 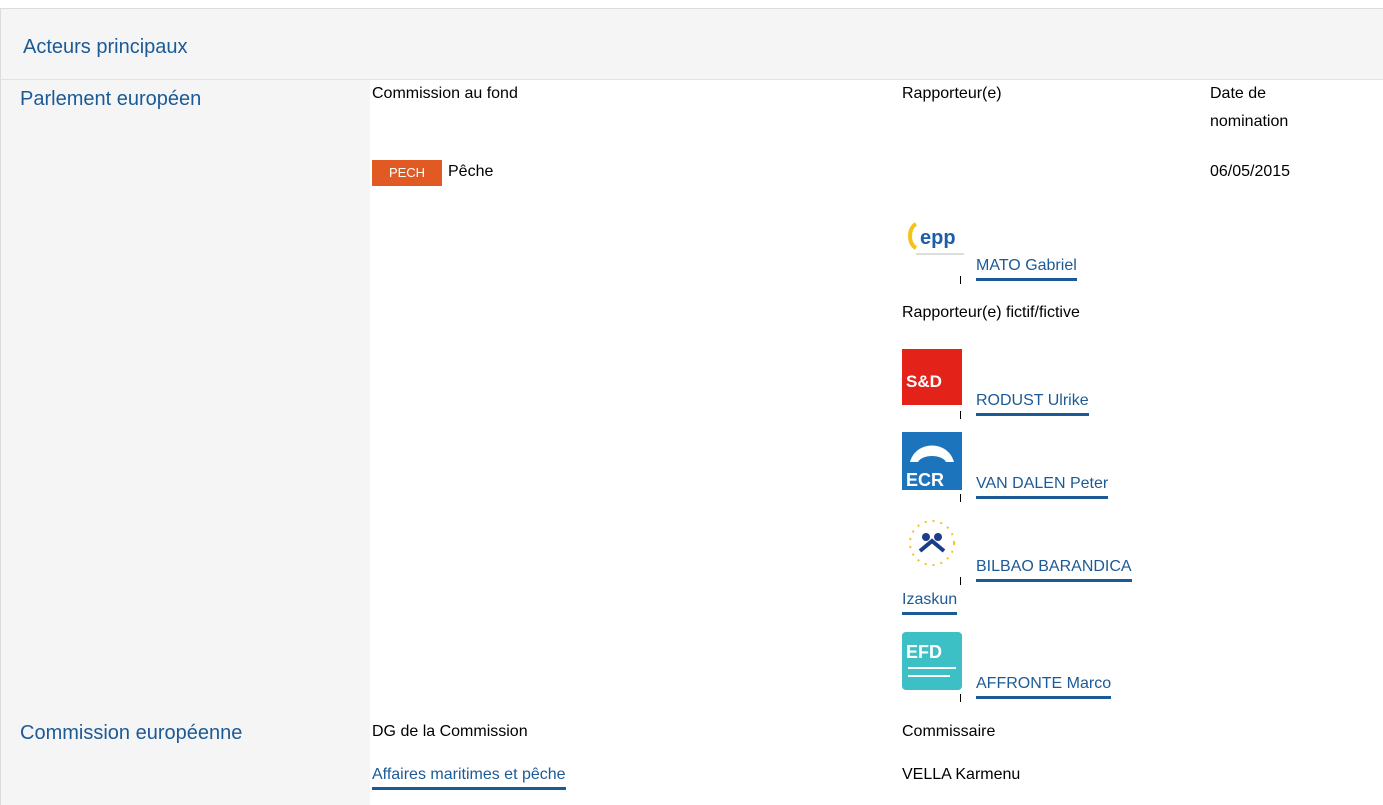 What do you see at coordinates (1032, 403) in the screenshot?
I see `shadow-link-rodust: RODUST Ulrike` at bounding box center [1032, 403].